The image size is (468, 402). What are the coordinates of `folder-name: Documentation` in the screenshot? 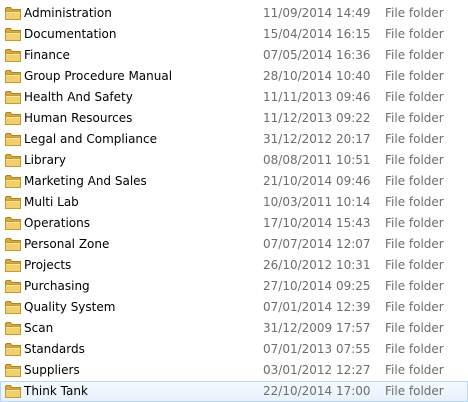 It's located at (70, 34).